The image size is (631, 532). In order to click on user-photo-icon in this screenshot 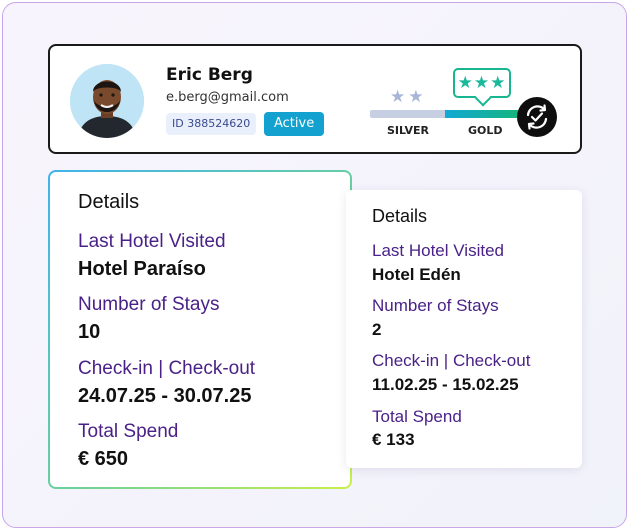, I will do `click(107, 101)`.